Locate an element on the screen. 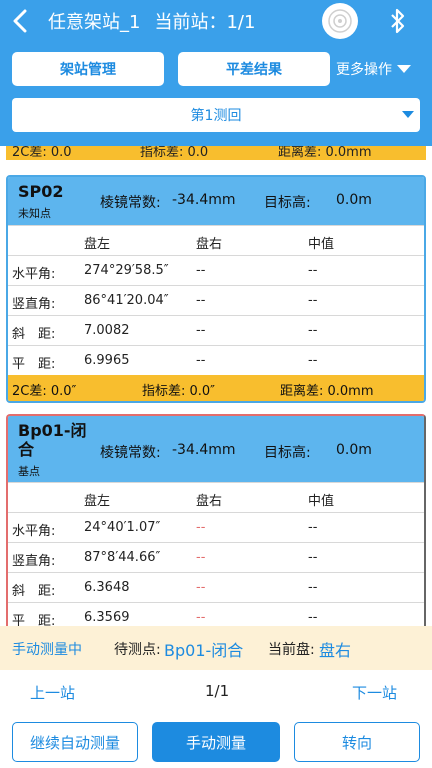  page-title: 任意架站_1 is located at coordinates (94, 22).